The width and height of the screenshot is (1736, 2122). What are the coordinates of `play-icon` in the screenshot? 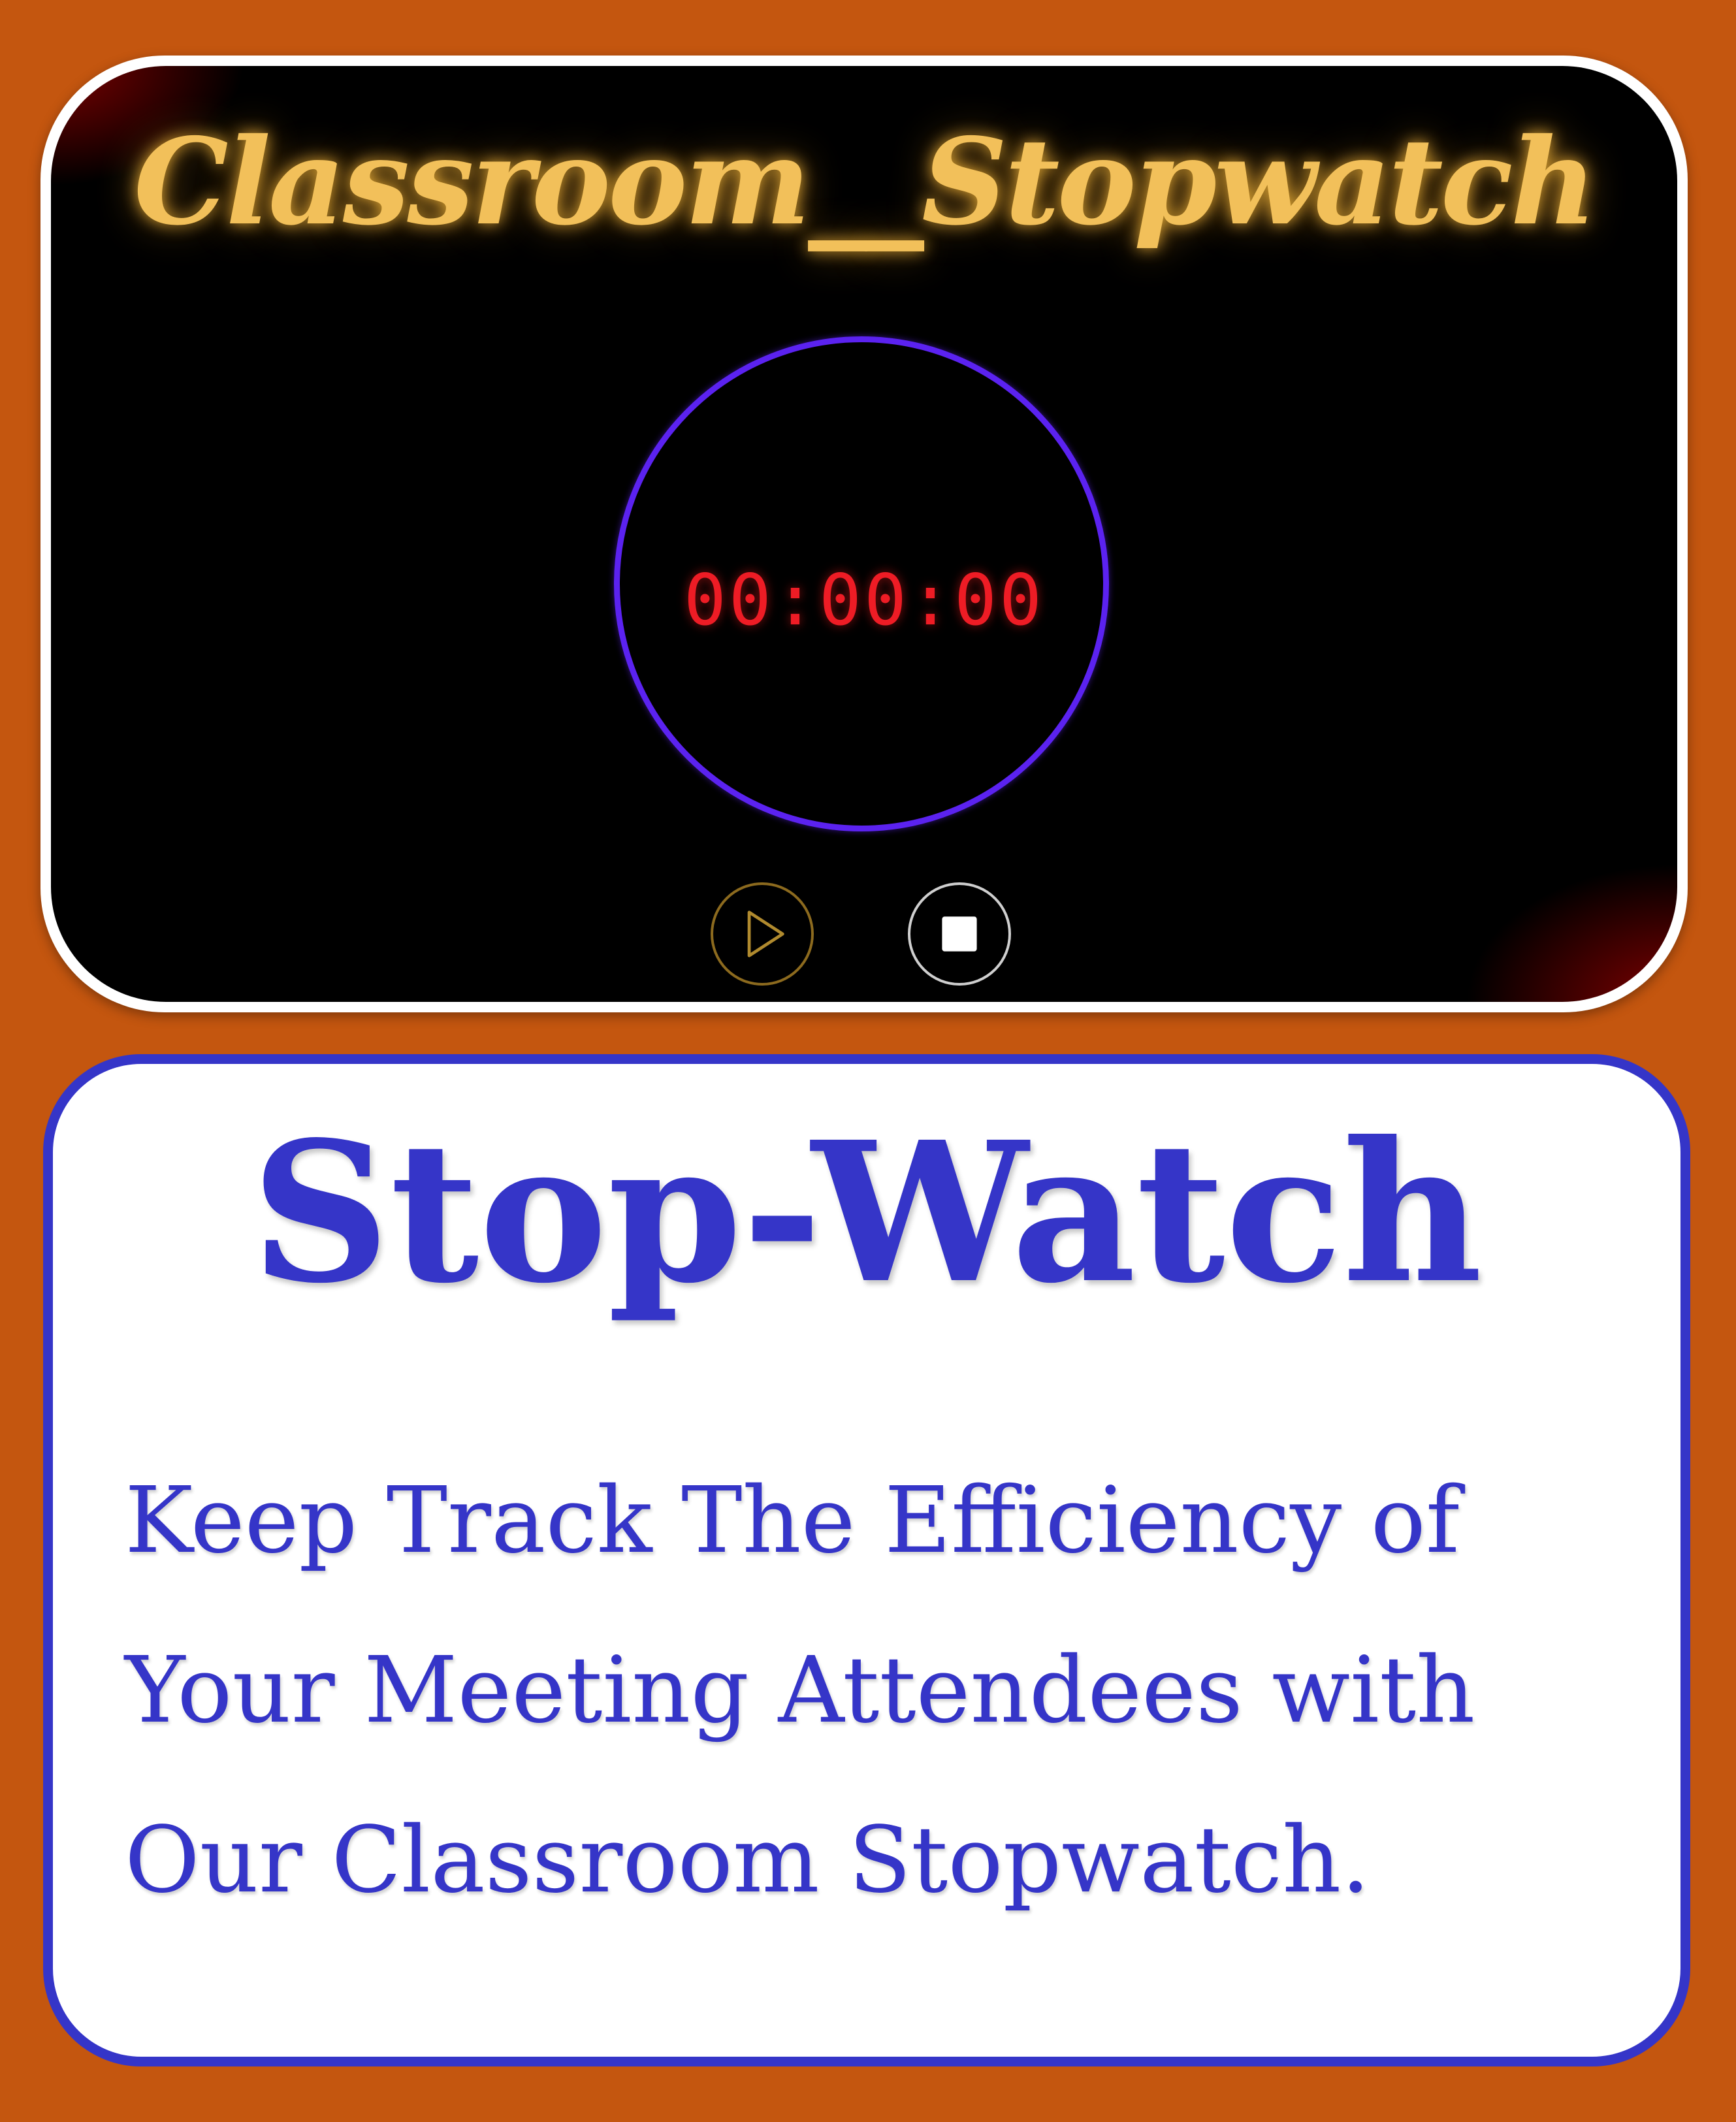 It's located at (765, 933).